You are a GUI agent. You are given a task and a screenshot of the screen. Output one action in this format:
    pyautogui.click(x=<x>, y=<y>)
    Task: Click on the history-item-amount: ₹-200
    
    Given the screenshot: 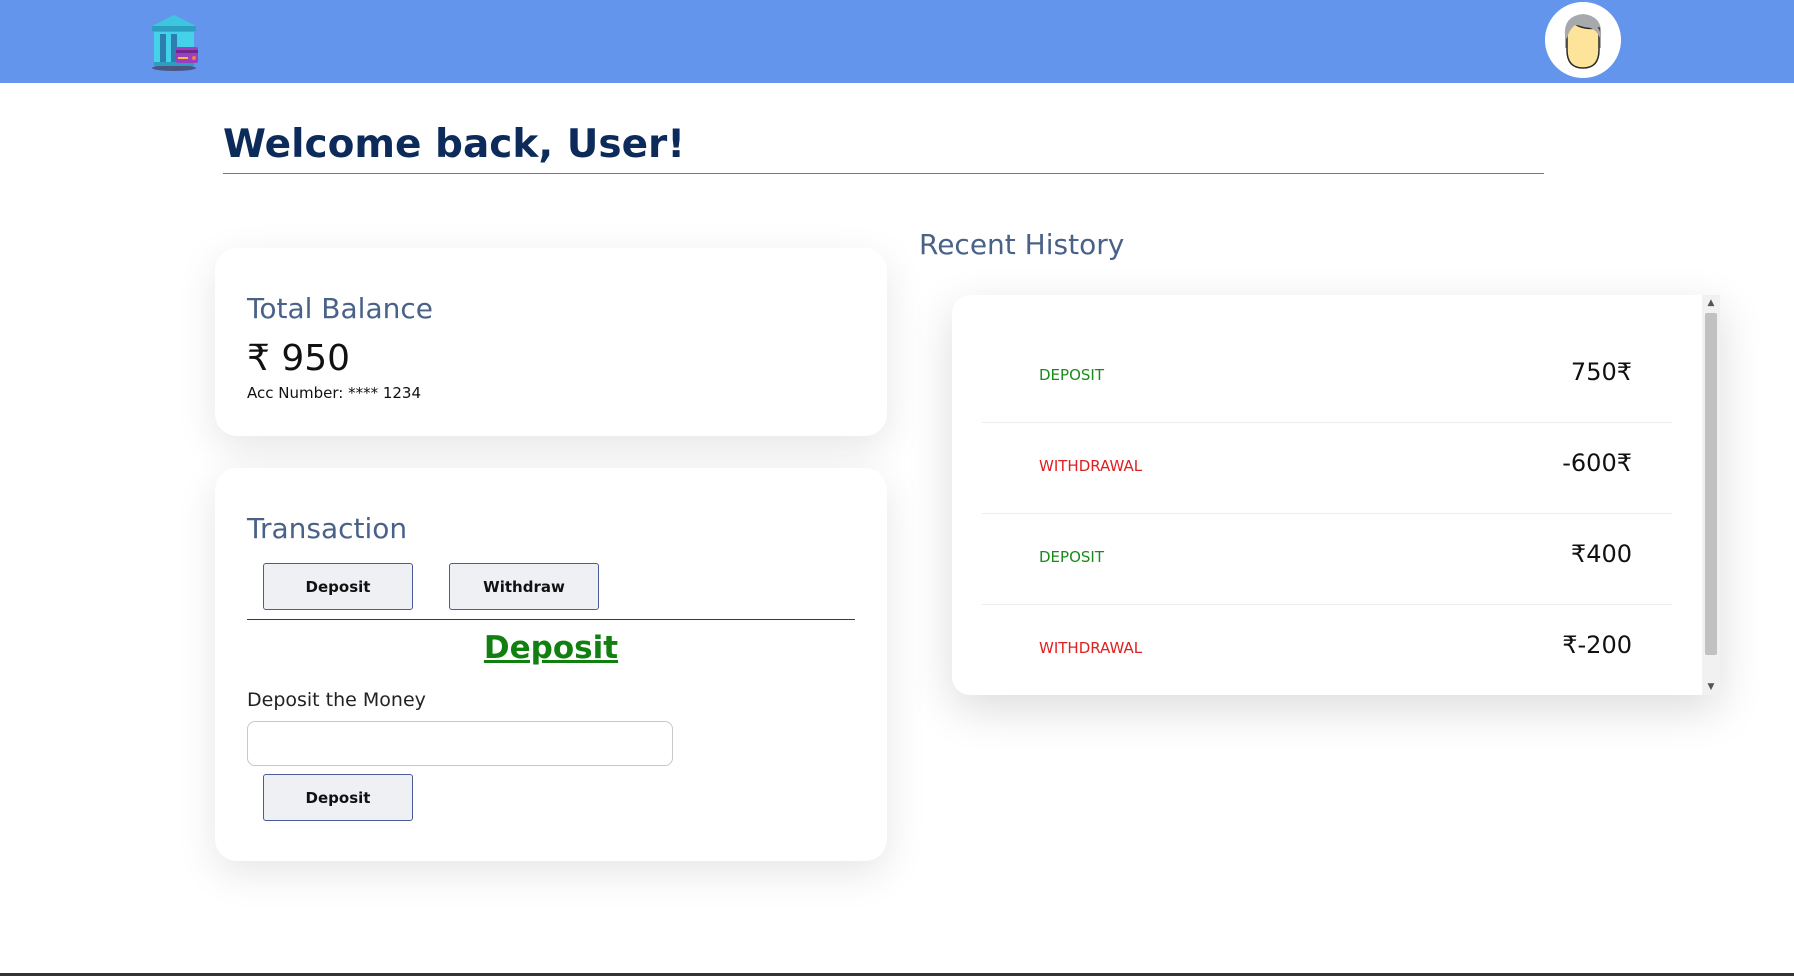 What is the action you would take?
    pyautogui.click(x=1597, y=645)
    